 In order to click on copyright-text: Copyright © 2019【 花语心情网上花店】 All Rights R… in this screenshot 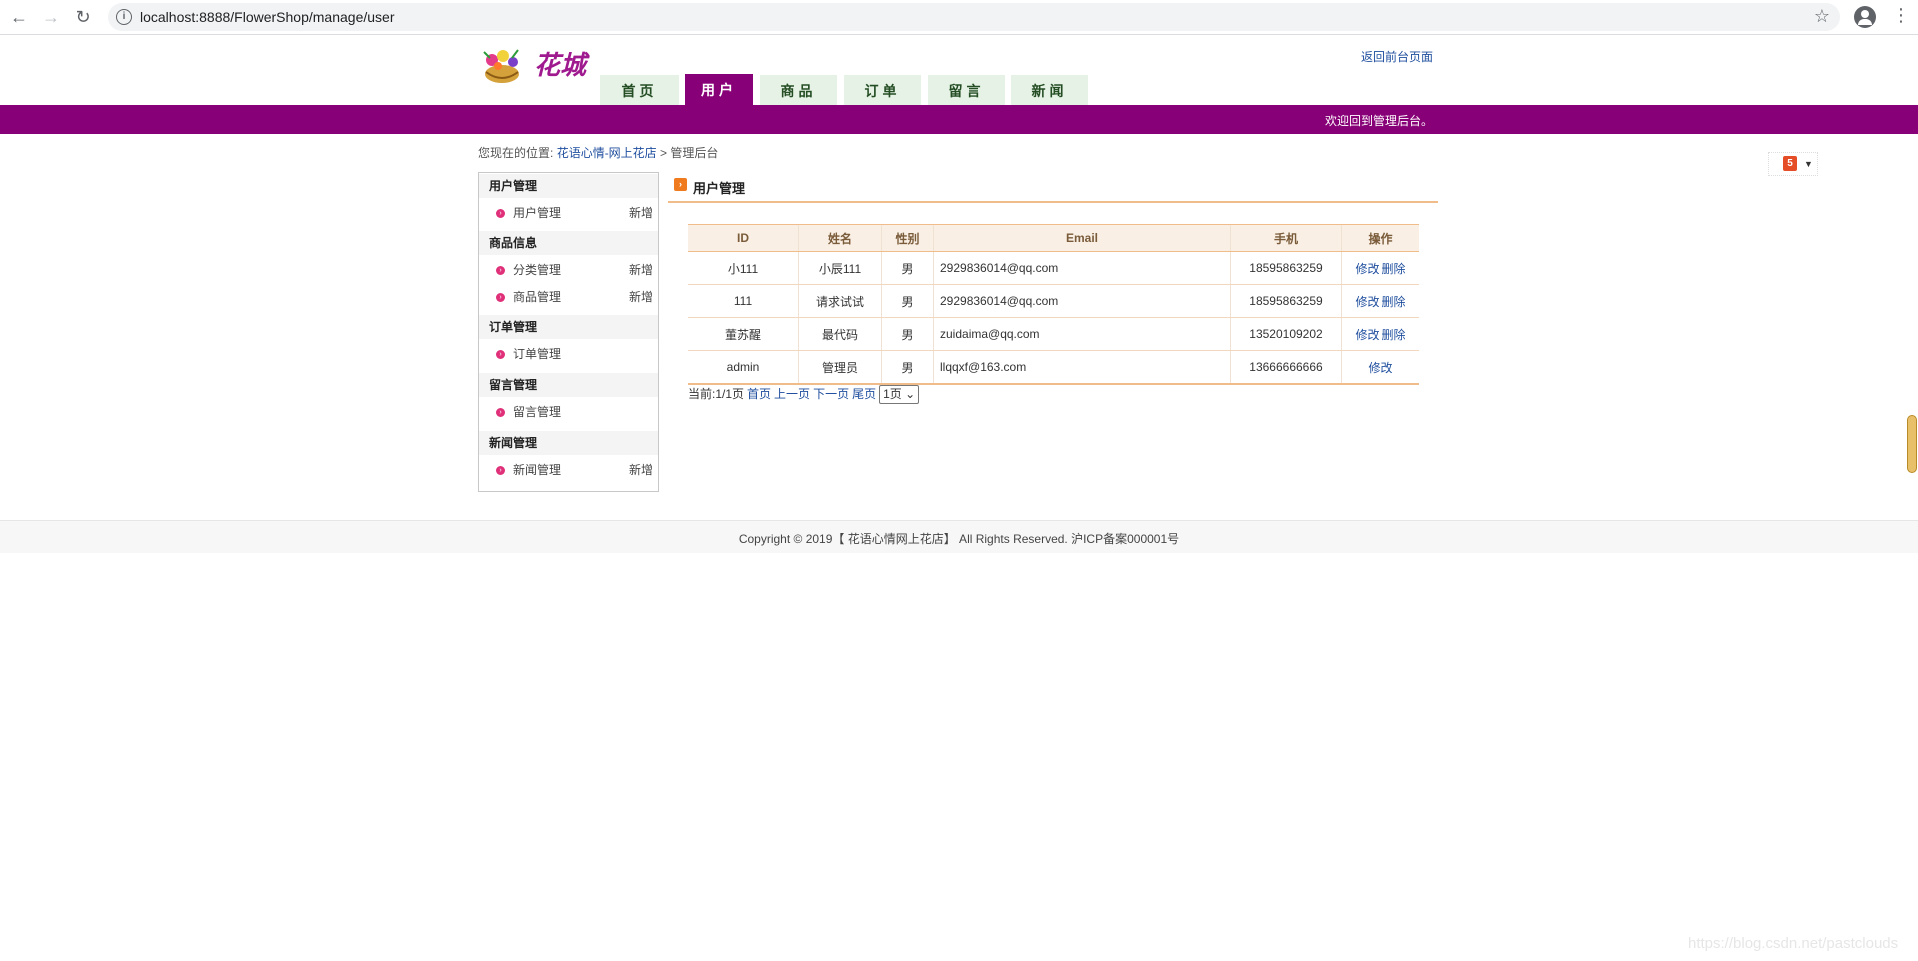, I will do `click(959, 539)`.